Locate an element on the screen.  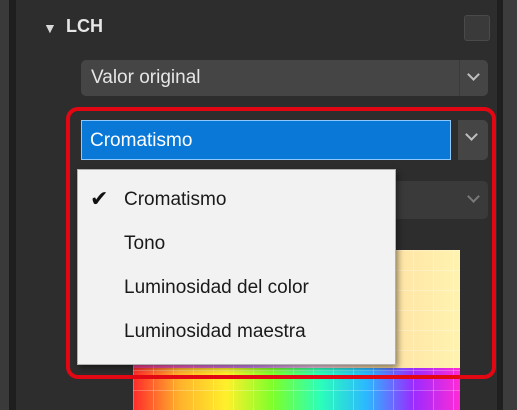
mode-dropdown: Valor original is located at coordinates (284, 78).